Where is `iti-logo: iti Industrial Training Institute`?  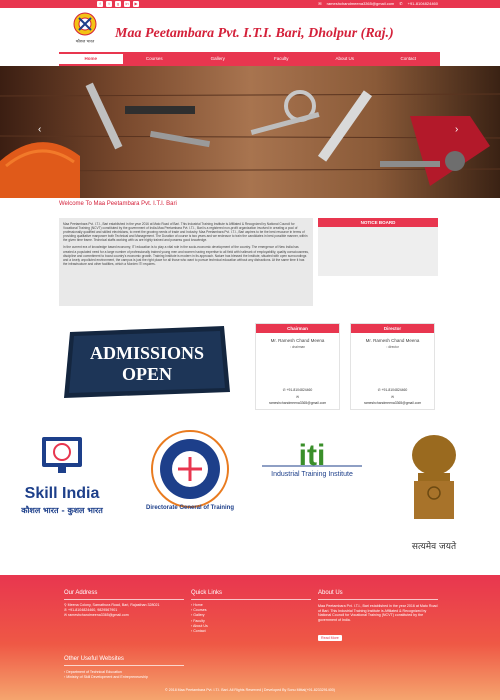 iti-logo: iti Industrial Training Institute is located at coordinates (312, 458).